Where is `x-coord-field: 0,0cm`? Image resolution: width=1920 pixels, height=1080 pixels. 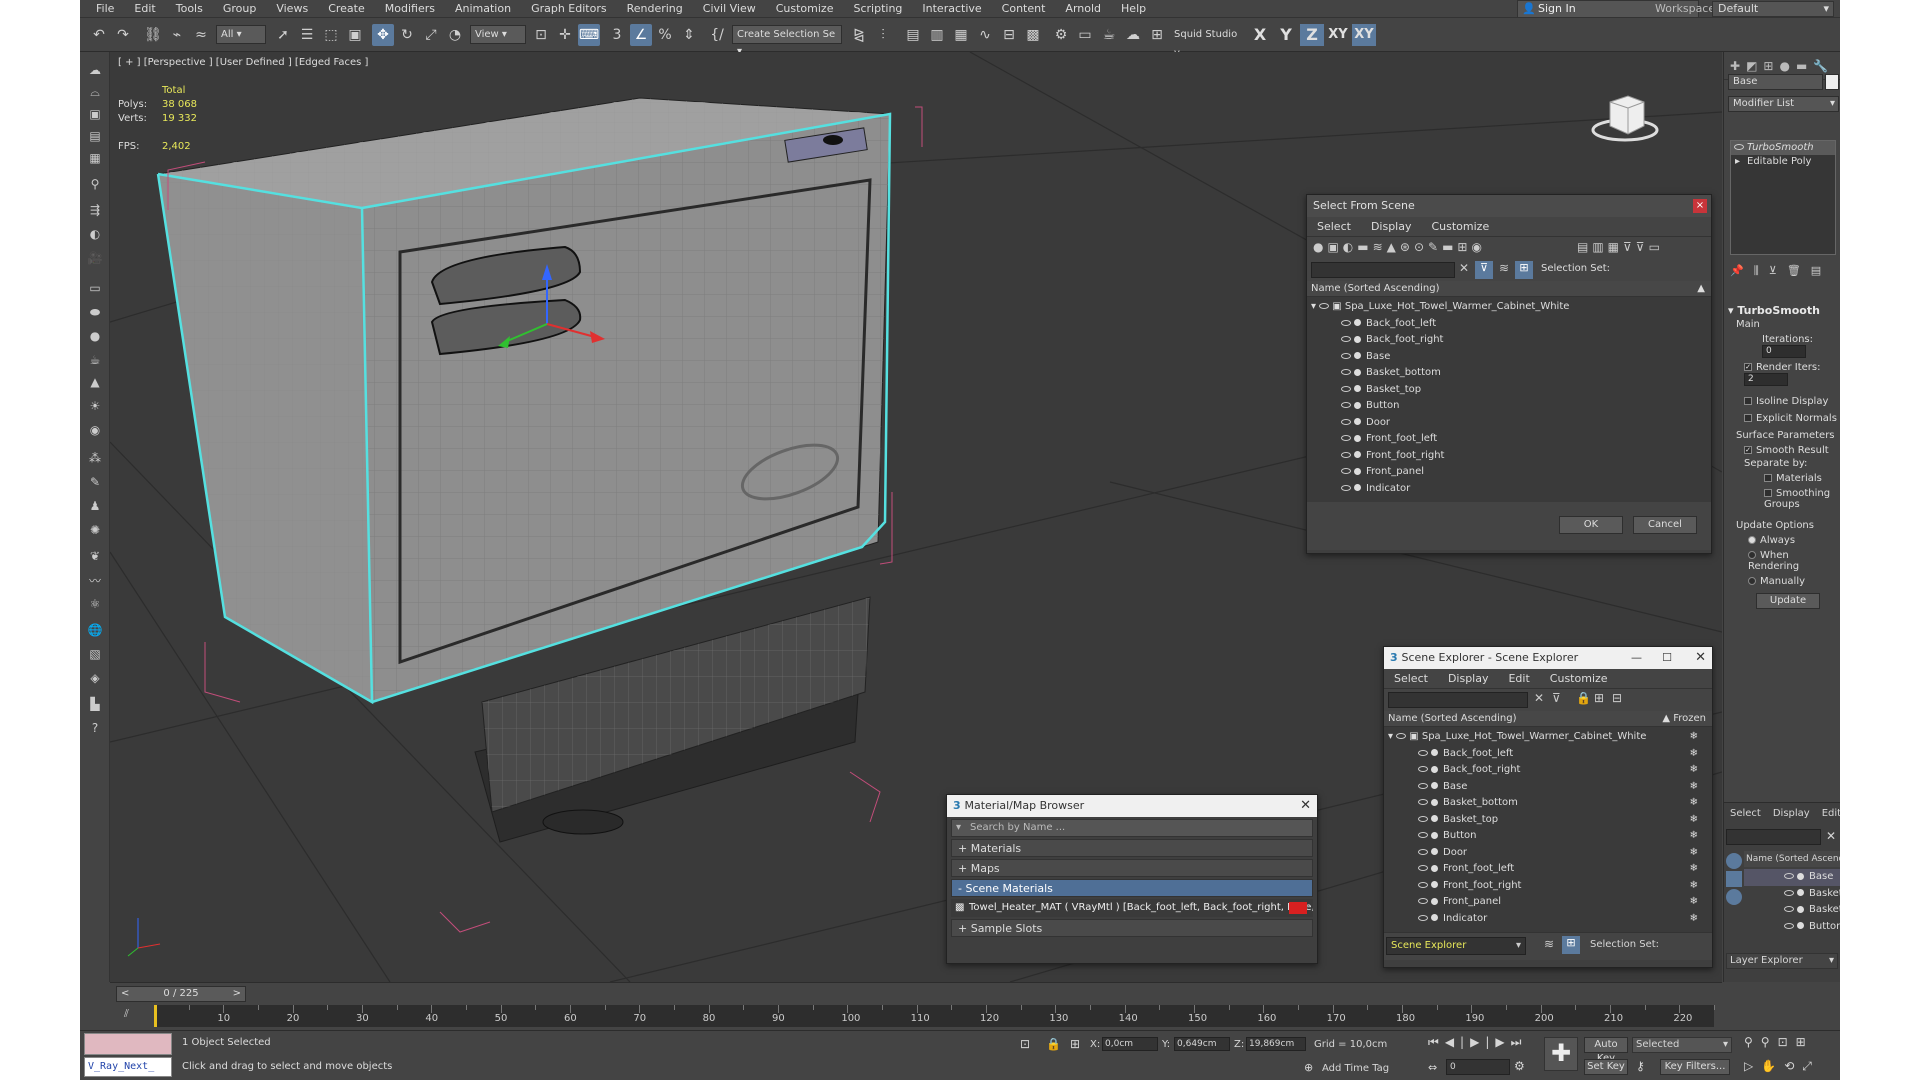 x-coord-field: 0,0cm is located at coordinates (1130, 1044).